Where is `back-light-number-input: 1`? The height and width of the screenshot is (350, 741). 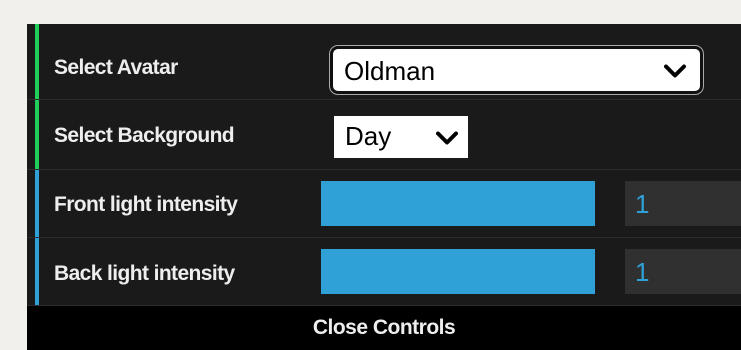
back-light-number-input: 1 is located at coordinates (683, 271).